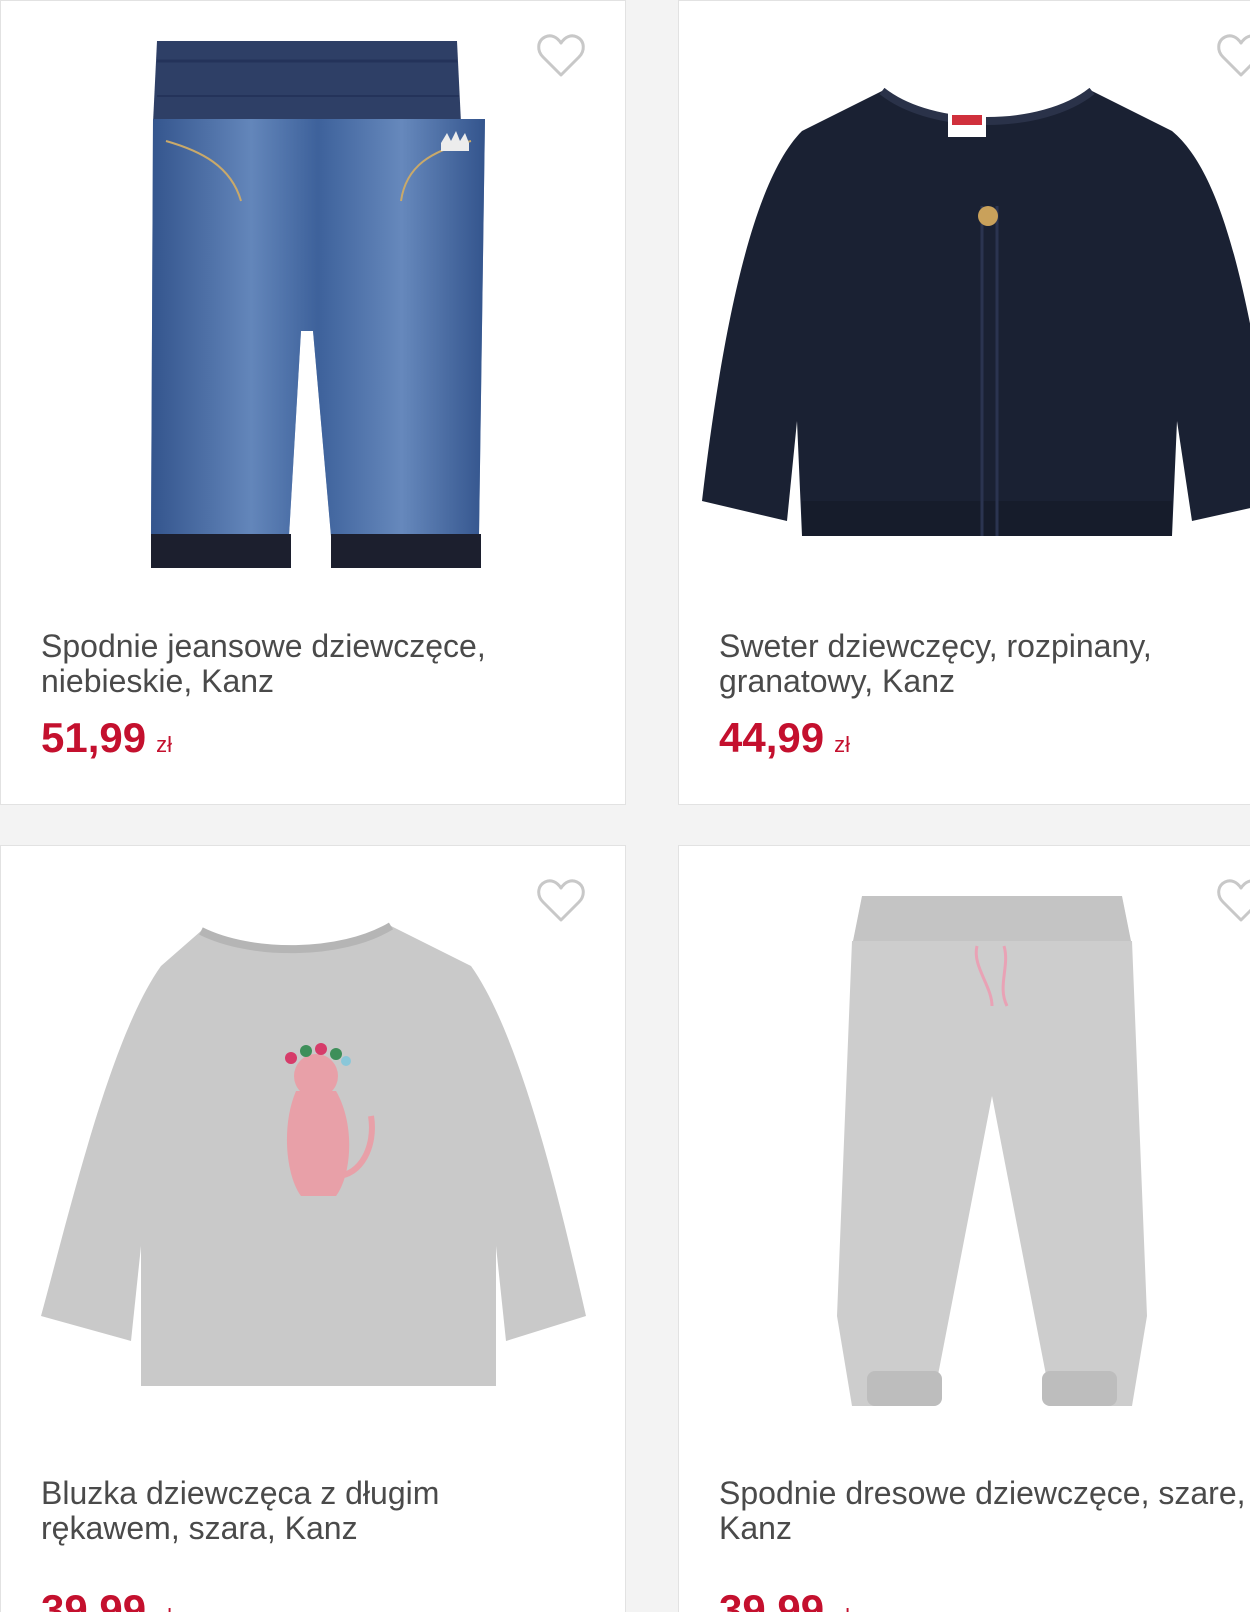  What do you see at coordinates (984, 1511) in the screenshot?
I see `product-name: Spodnie dresowe dziewczęce, szare, Kanz` at bounding box center [984, 1511].